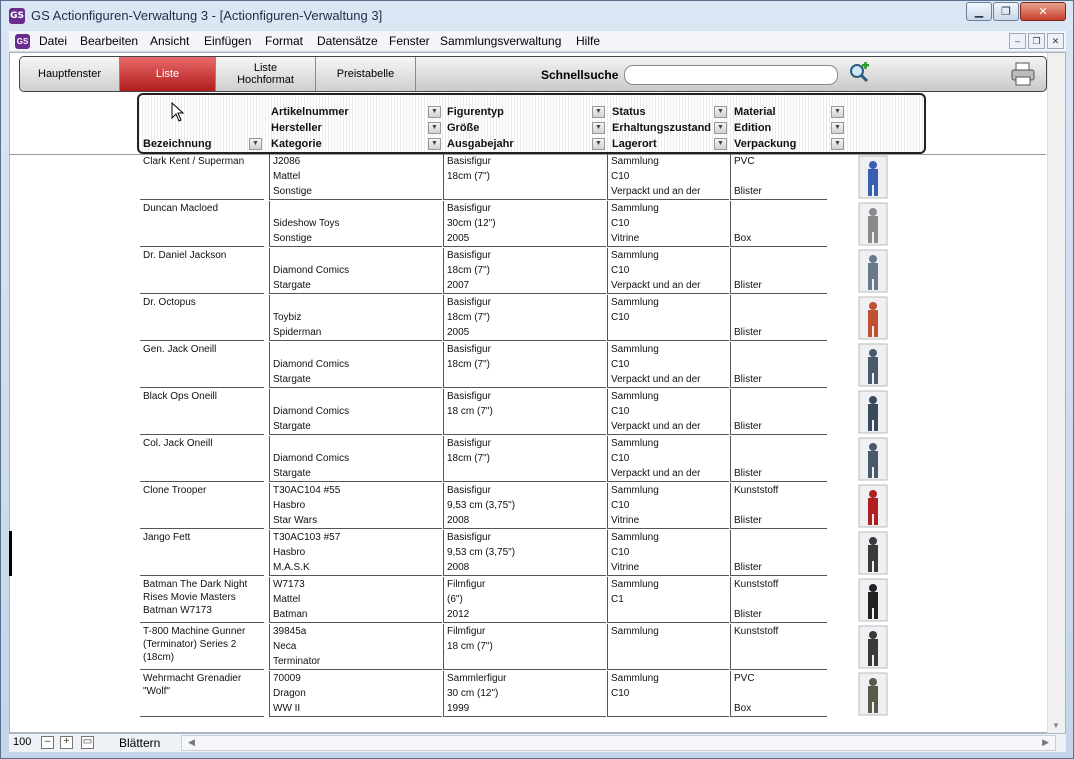  What do you see at coordinates (202, 412) in the screenshot?
I see `table-cell: Black Ops Oneill` at bounding box center [202, 412].